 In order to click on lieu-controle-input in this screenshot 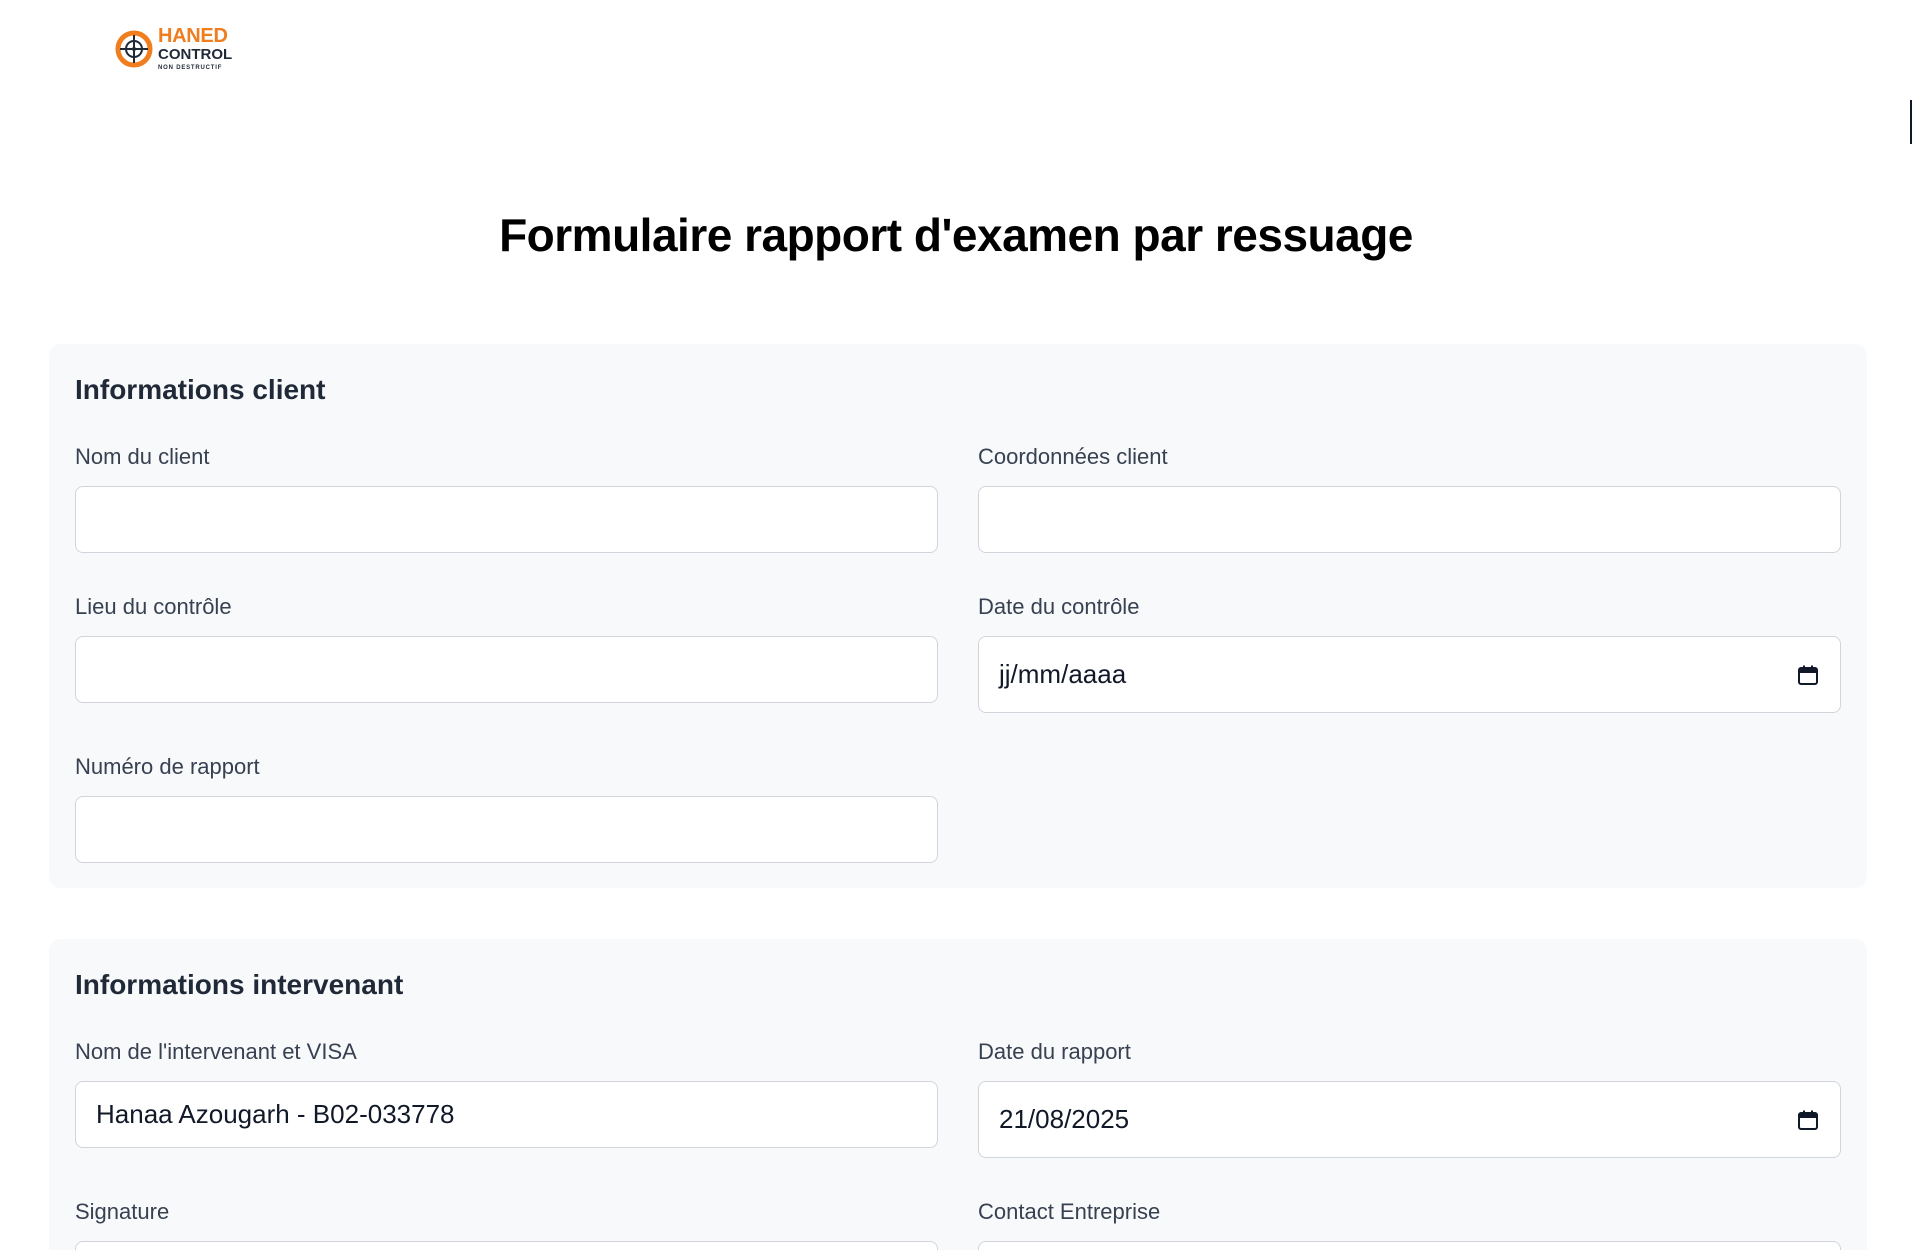, I will do `click(506, 669)`.